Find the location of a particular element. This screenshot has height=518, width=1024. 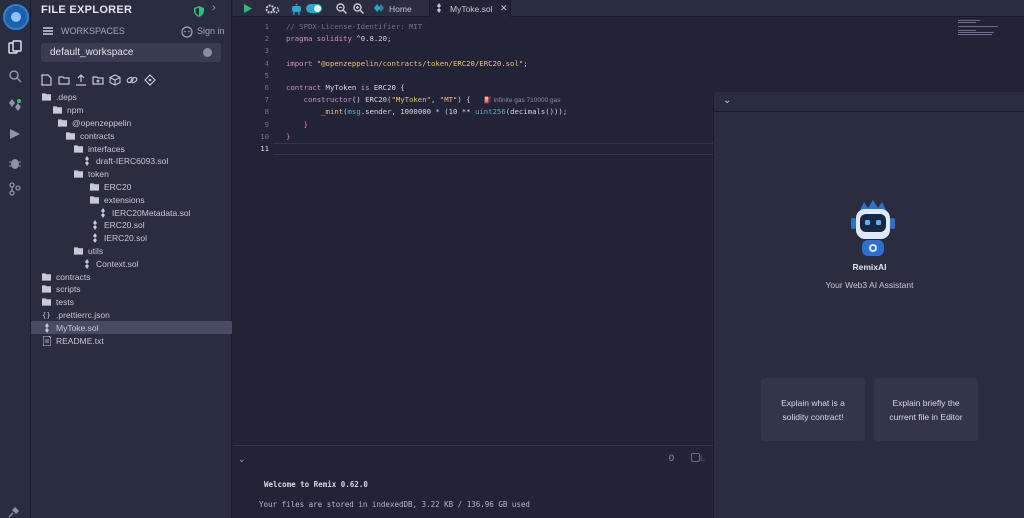

run-script-icon is located at coordinates (248, 8).